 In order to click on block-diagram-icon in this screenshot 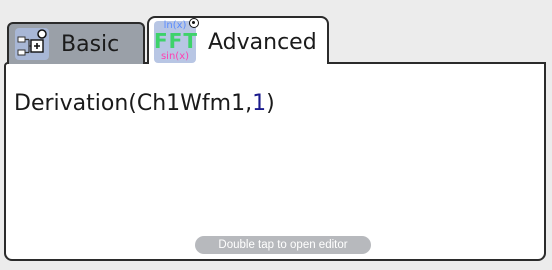, I will do `click(32, 44)`.